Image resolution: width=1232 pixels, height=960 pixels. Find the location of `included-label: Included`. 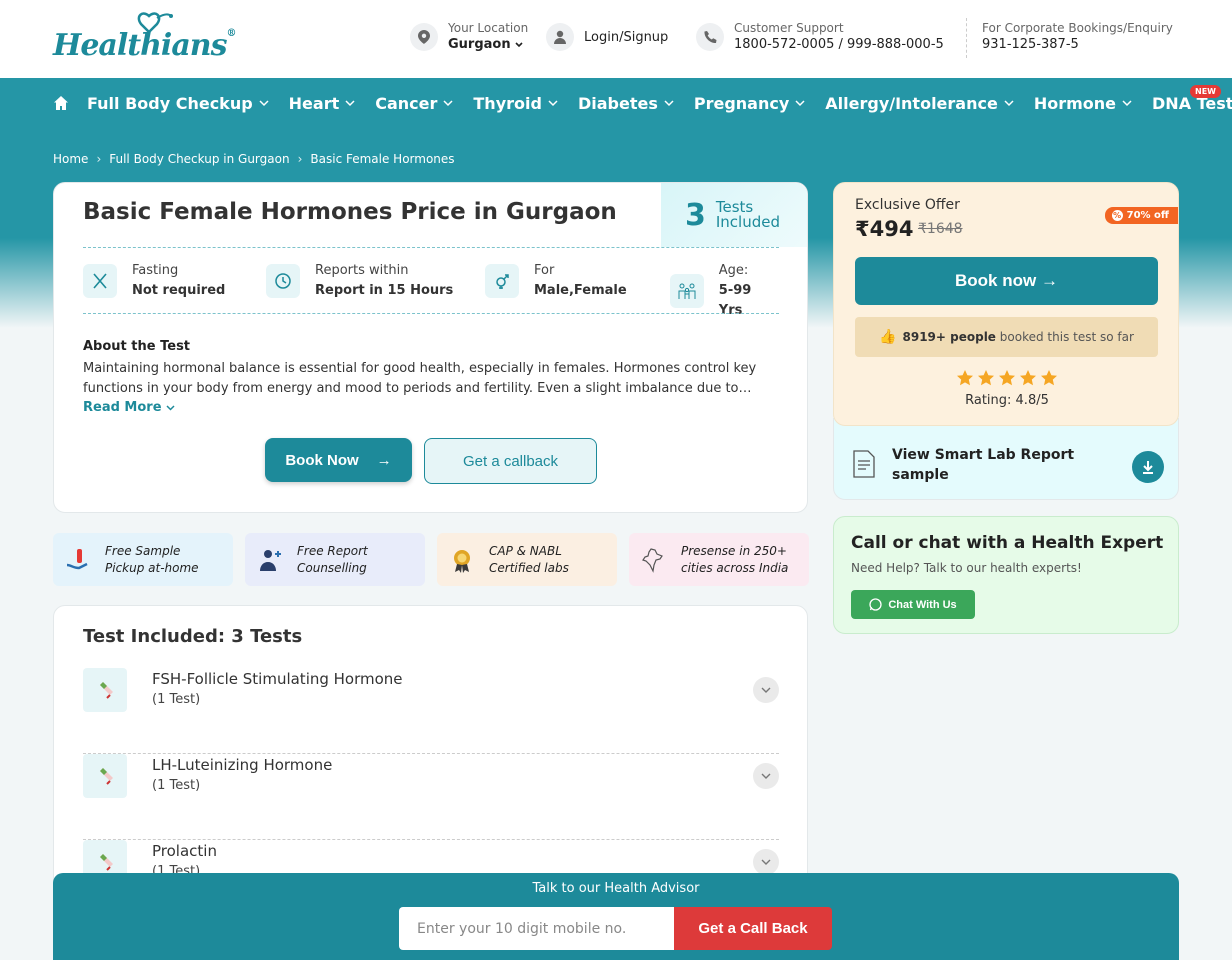

included-label: Included is located at coordinates (747, 222).